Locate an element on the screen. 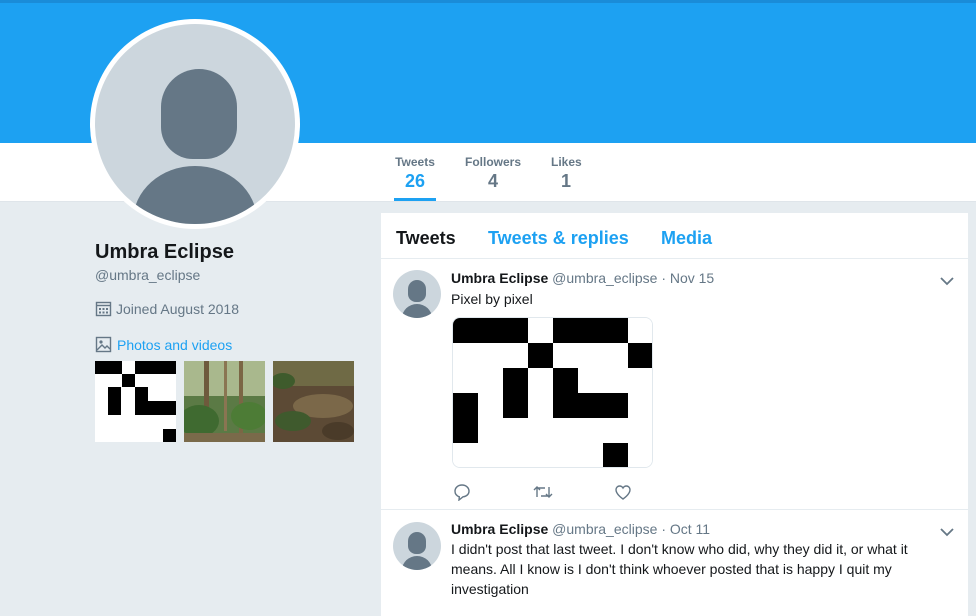 The image size is (976, 616). tweet-media-image is located at coordinates (552, 392).